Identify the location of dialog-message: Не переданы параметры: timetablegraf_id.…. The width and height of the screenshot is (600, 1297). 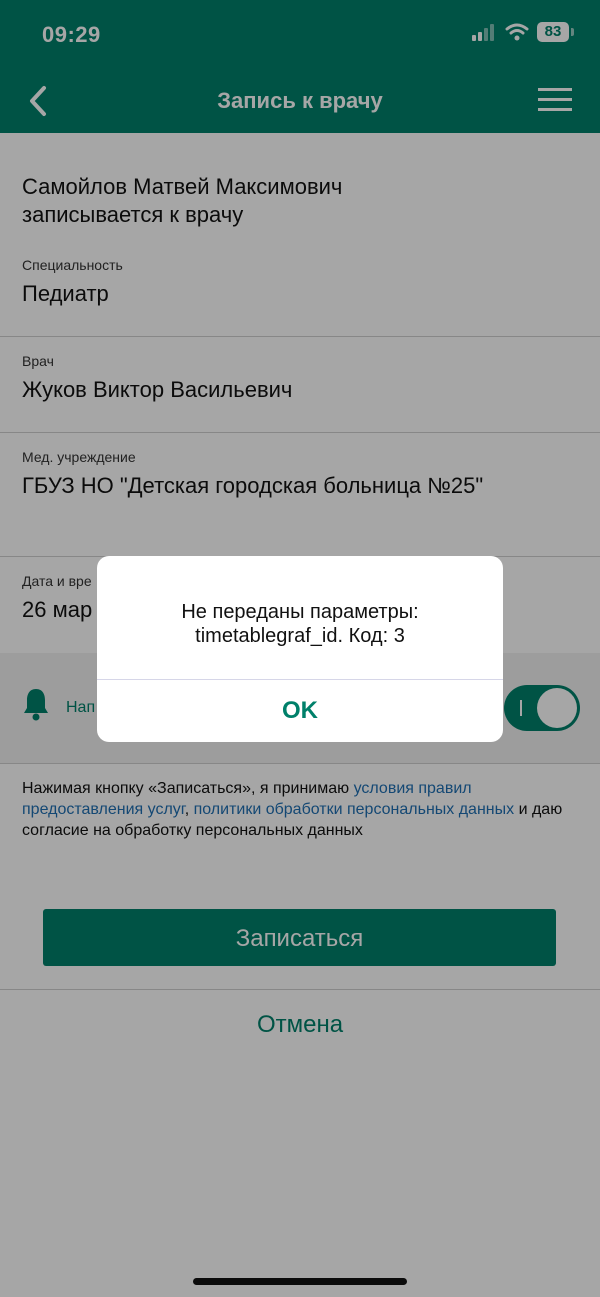
(300, 624).